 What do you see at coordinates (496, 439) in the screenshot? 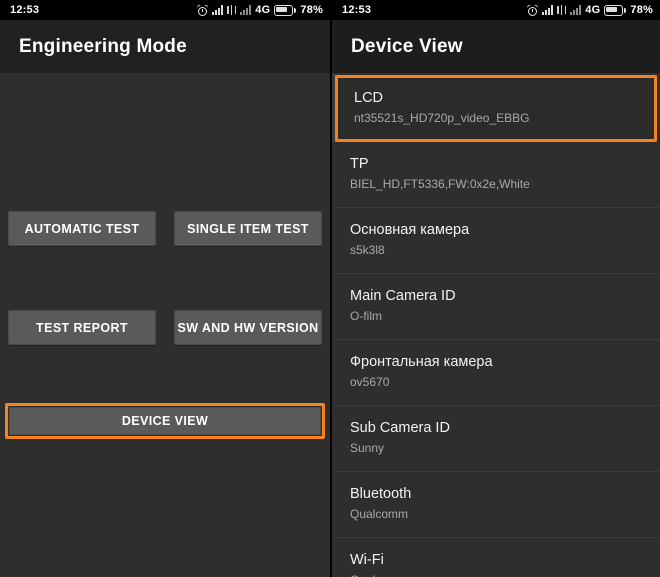
I see `list-item-sub-camera-id: Sub Camera ID Sunny` at bounding box center [496, 439].